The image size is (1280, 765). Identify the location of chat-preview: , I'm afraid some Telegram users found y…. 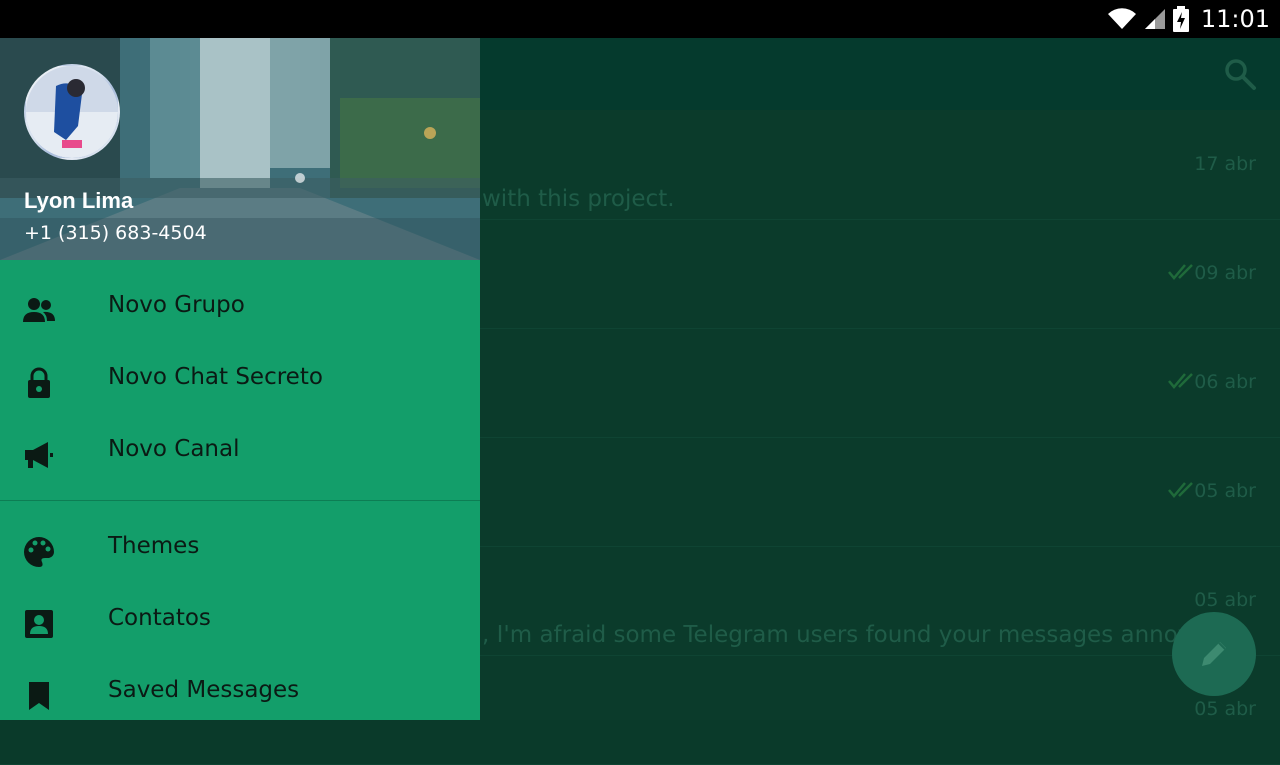
(854, 635).